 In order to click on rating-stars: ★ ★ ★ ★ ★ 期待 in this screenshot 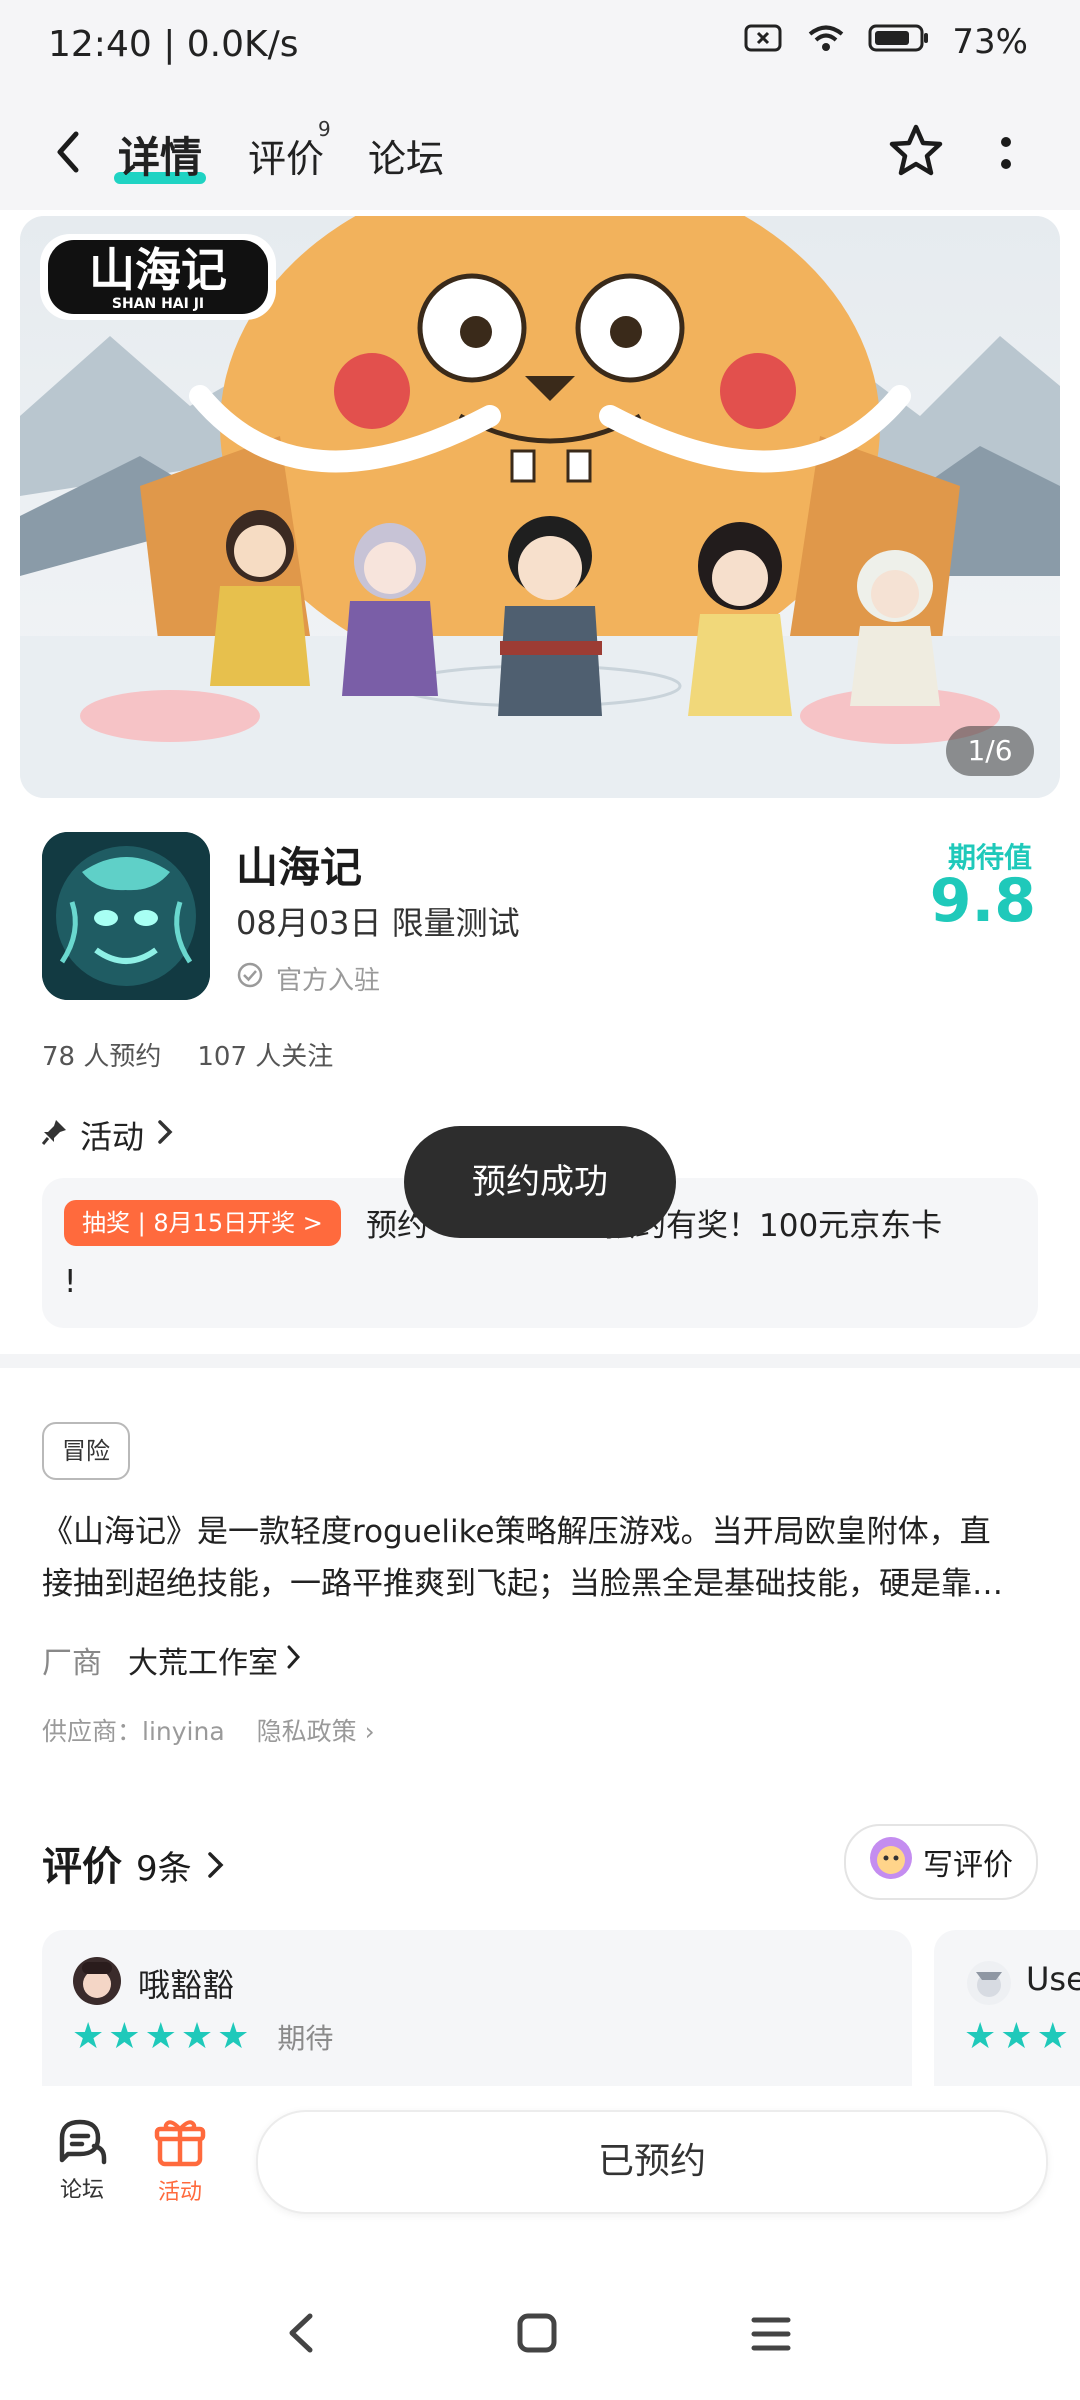, I will do `click(202, 2036)`.